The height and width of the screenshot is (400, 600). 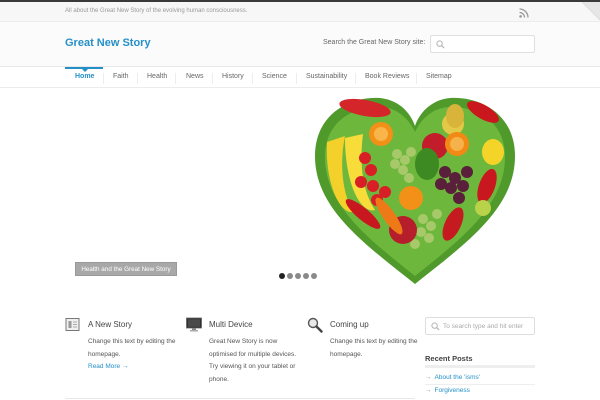 I want to click on nav-item-book-reviews: Book Reviews, so click(x=387, y=76).